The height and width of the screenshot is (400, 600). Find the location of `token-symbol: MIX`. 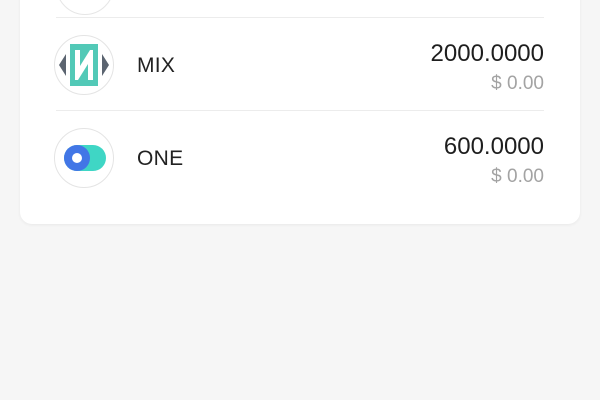

token-symbol: MIX is located at coordinates (156, 65).